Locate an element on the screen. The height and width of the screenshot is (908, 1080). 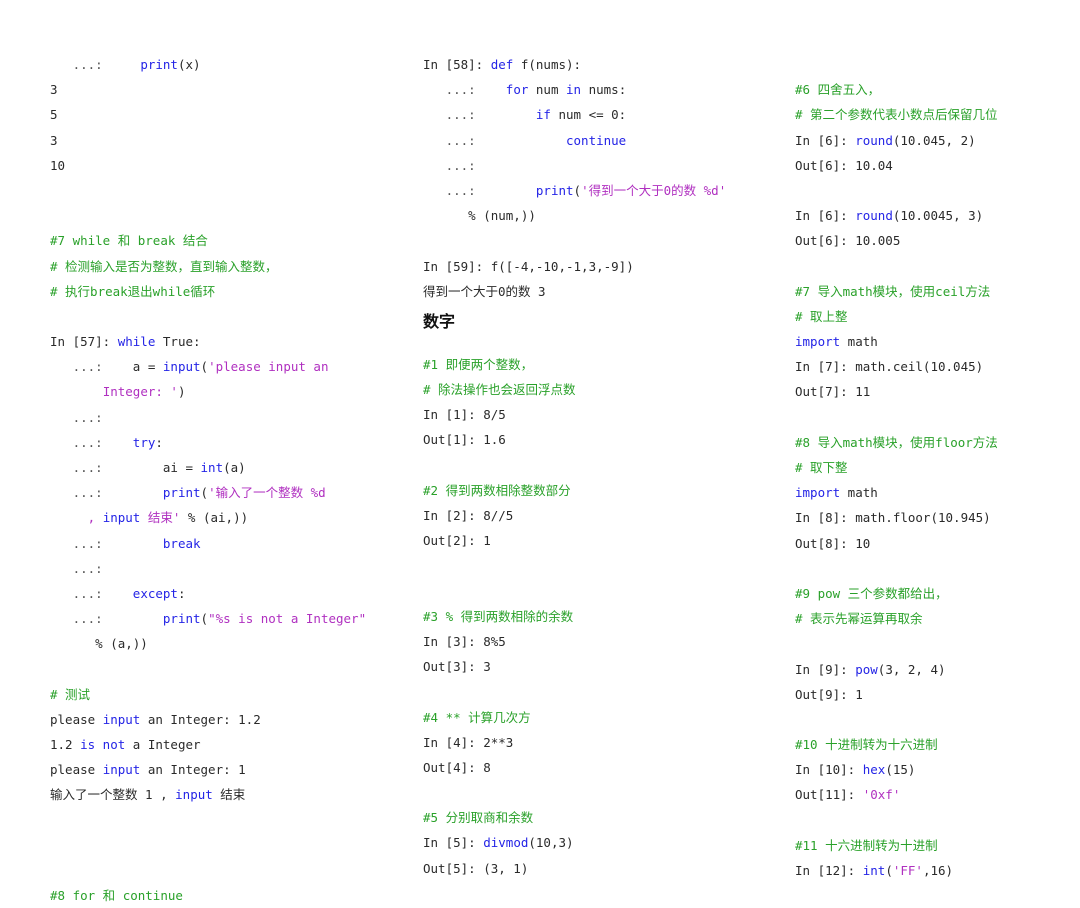
comment-line: #9 pow 三个参数都给出， is located at coordinates (937, 593).